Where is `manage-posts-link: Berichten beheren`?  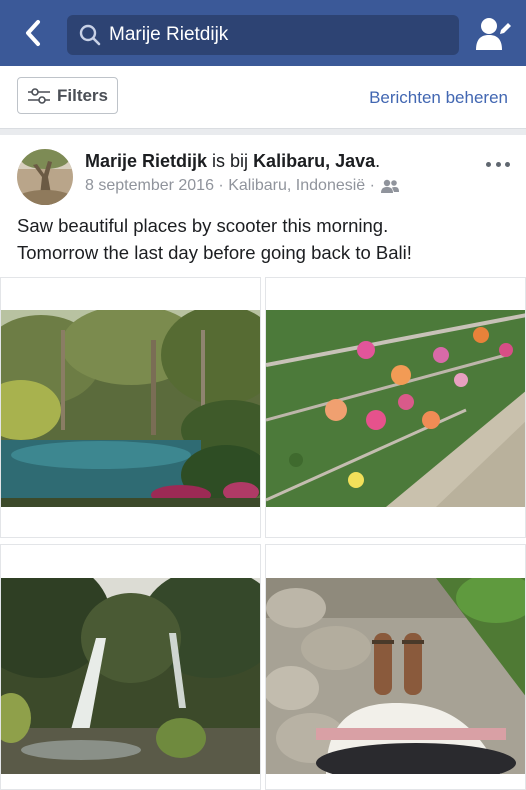 manage-posts-link: Berichten beheren is located at coordinates (438, 98).